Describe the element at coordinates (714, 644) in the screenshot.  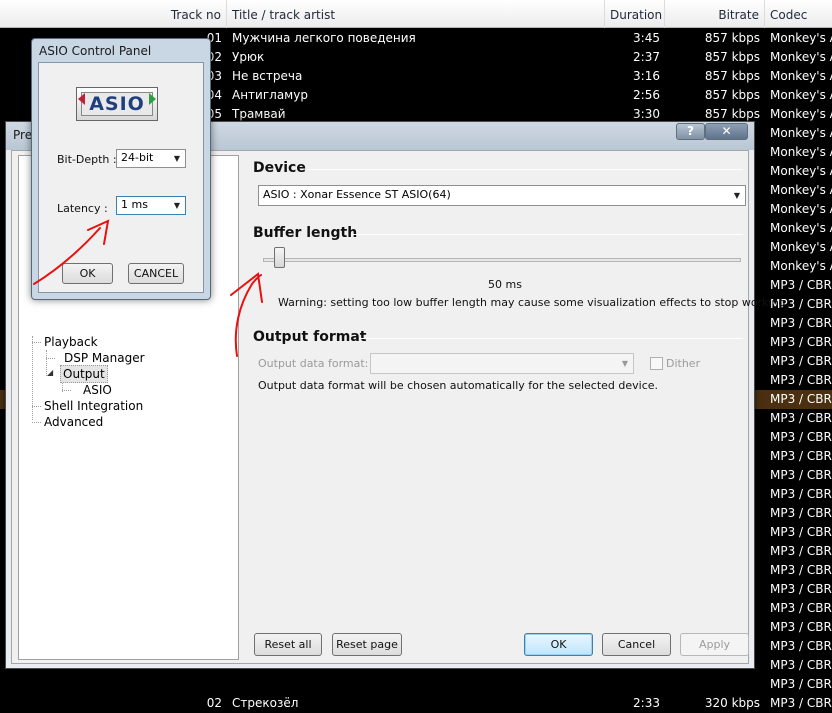
I see `apply-button: Apply` at that location.